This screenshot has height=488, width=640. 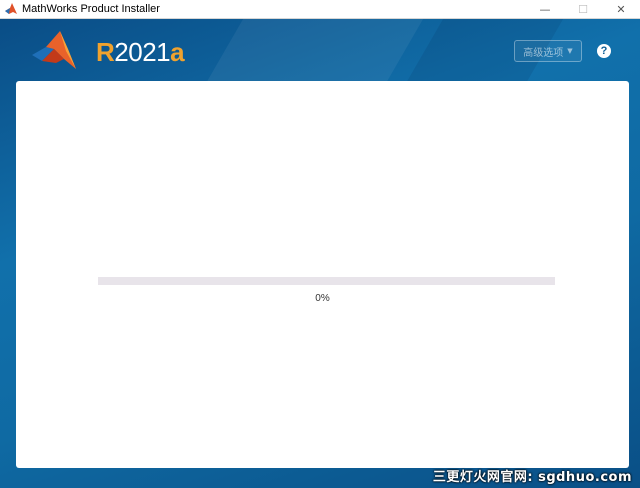 I want to click on help-icon: ?, so click(x=604, y=51).